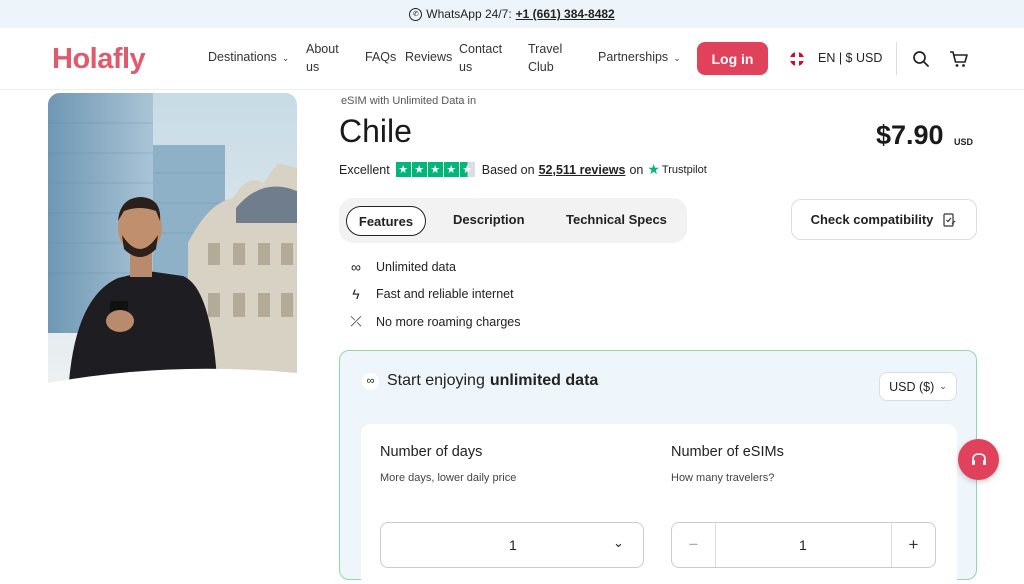 The width and height of the screenshot is (1024, 584). I want to click on product-country: Chile, so click(375, 131).